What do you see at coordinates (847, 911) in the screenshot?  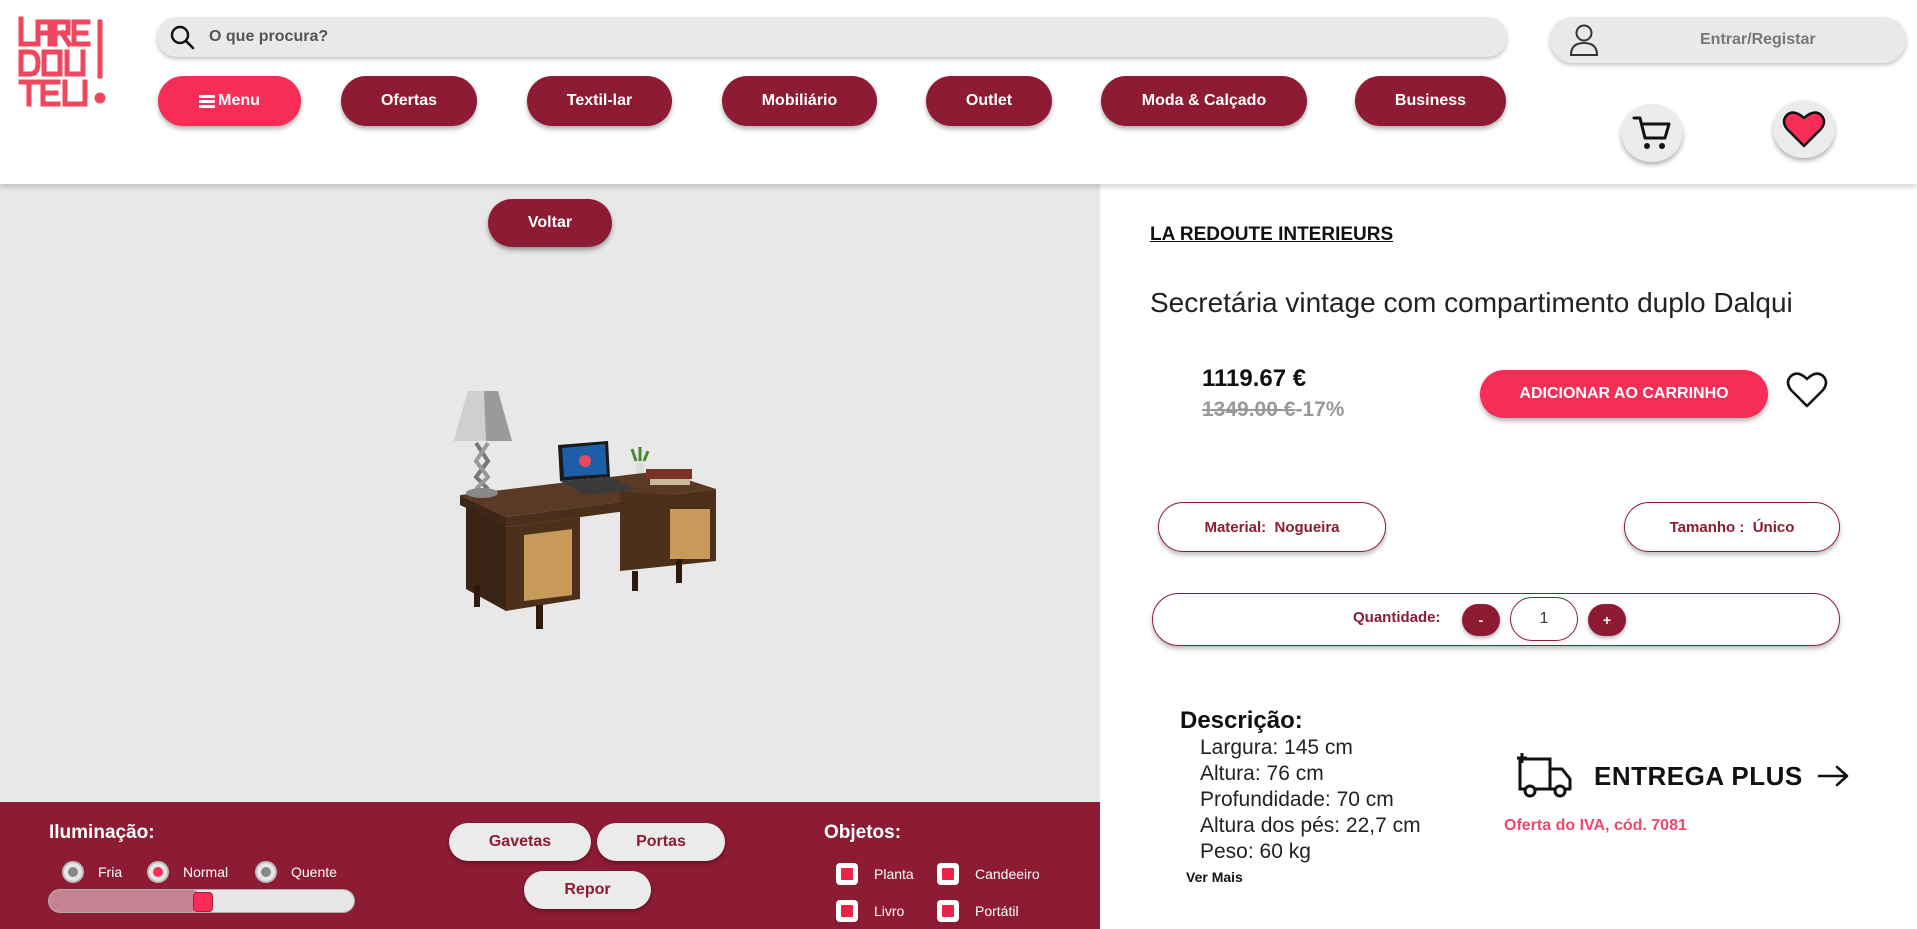 I see `checkbox-livro-box` at bounding box center [847, 911].